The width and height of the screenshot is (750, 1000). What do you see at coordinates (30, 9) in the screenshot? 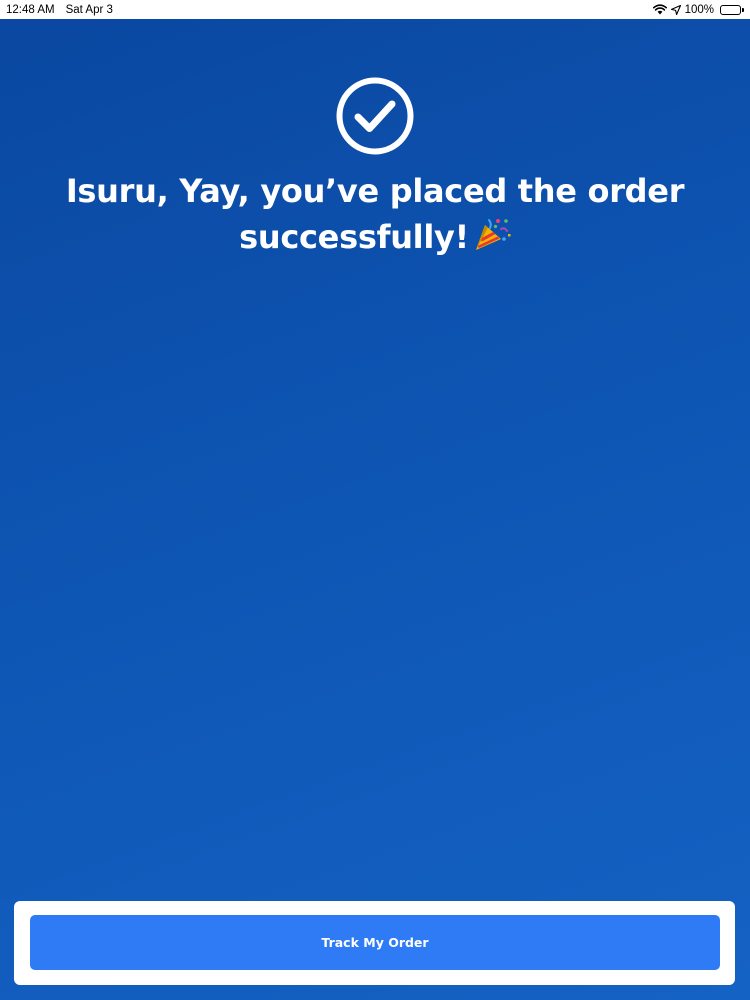
I see `status-time: 12:48 AM` at bounding box center [30, 9].